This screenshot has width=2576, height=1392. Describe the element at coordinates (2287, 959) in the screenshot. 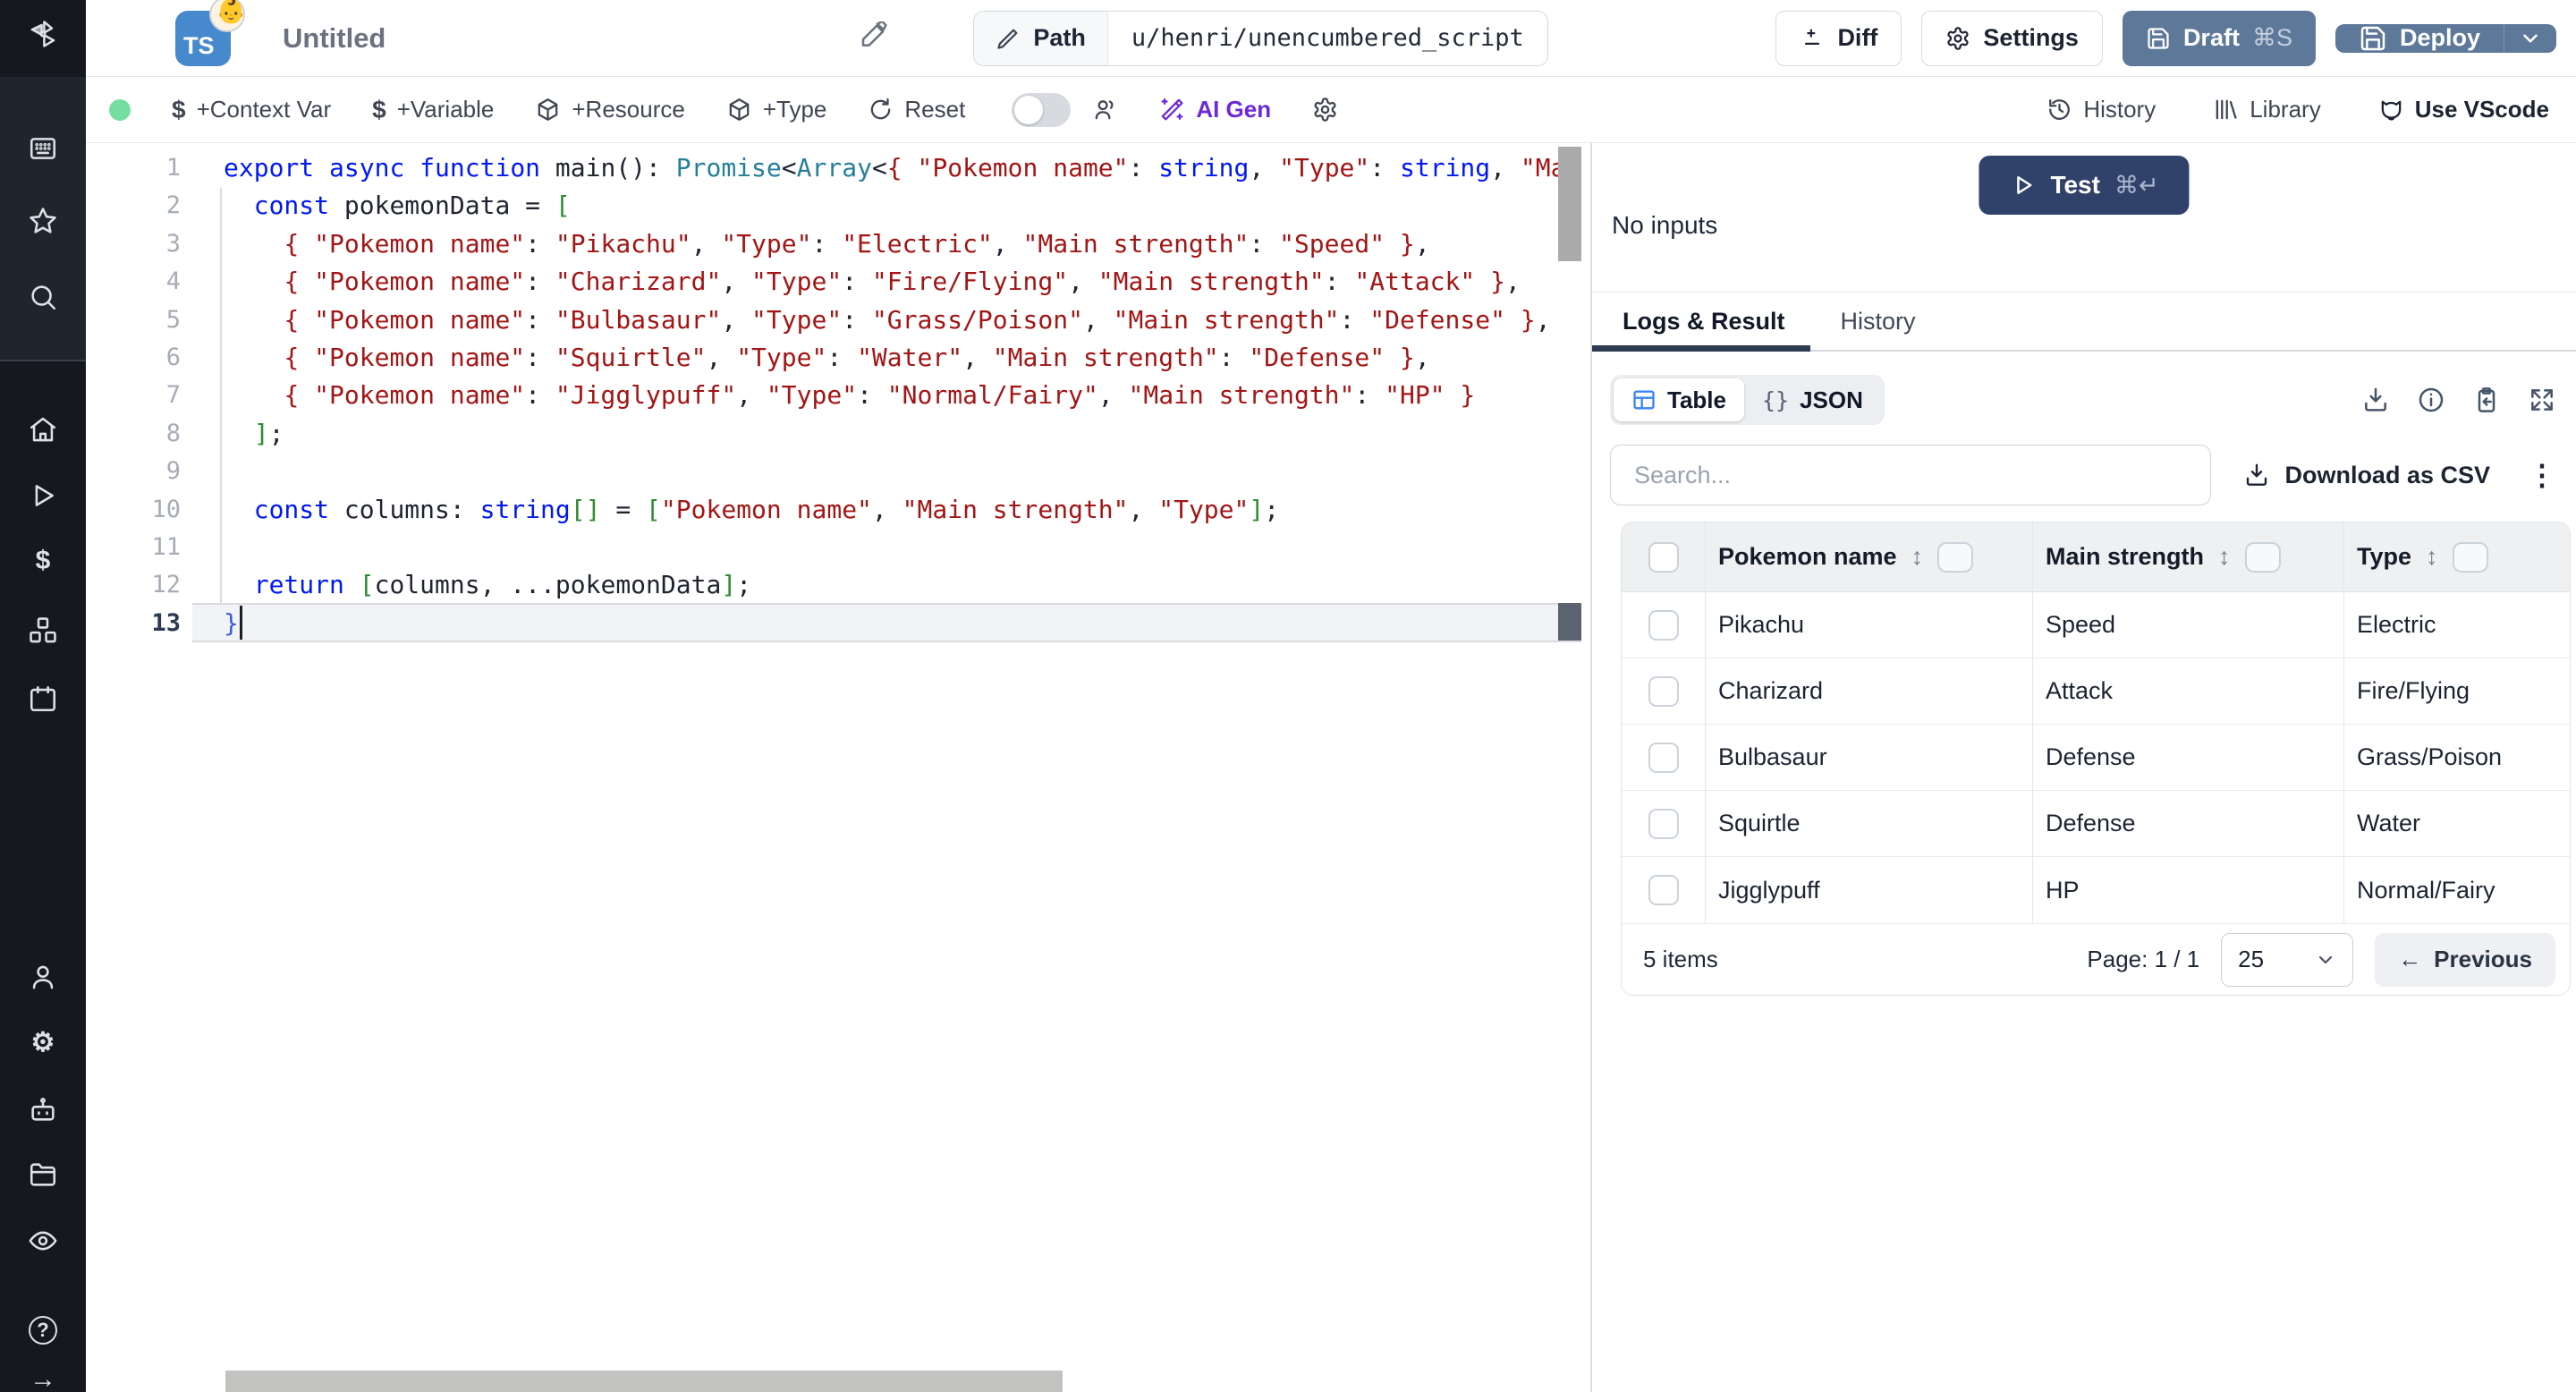

I see `page-size-select: 25` at that location.